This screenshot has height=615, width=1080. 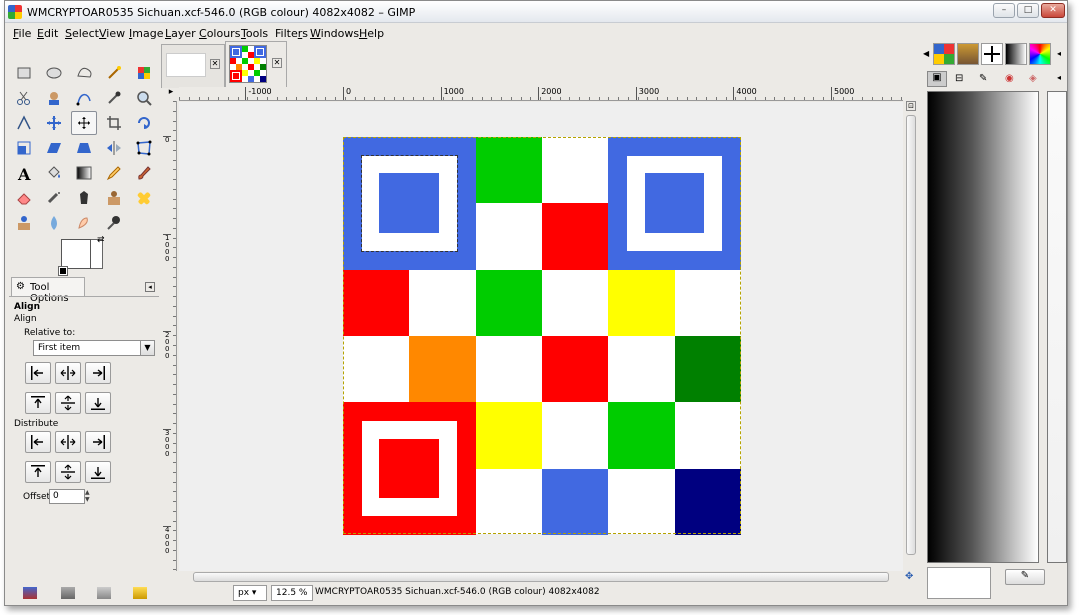 What do you see at coordinates (911, 106) in the screenshot?
I see `zoom-fit-icon: ⊡` at bounding box center [911, 106].